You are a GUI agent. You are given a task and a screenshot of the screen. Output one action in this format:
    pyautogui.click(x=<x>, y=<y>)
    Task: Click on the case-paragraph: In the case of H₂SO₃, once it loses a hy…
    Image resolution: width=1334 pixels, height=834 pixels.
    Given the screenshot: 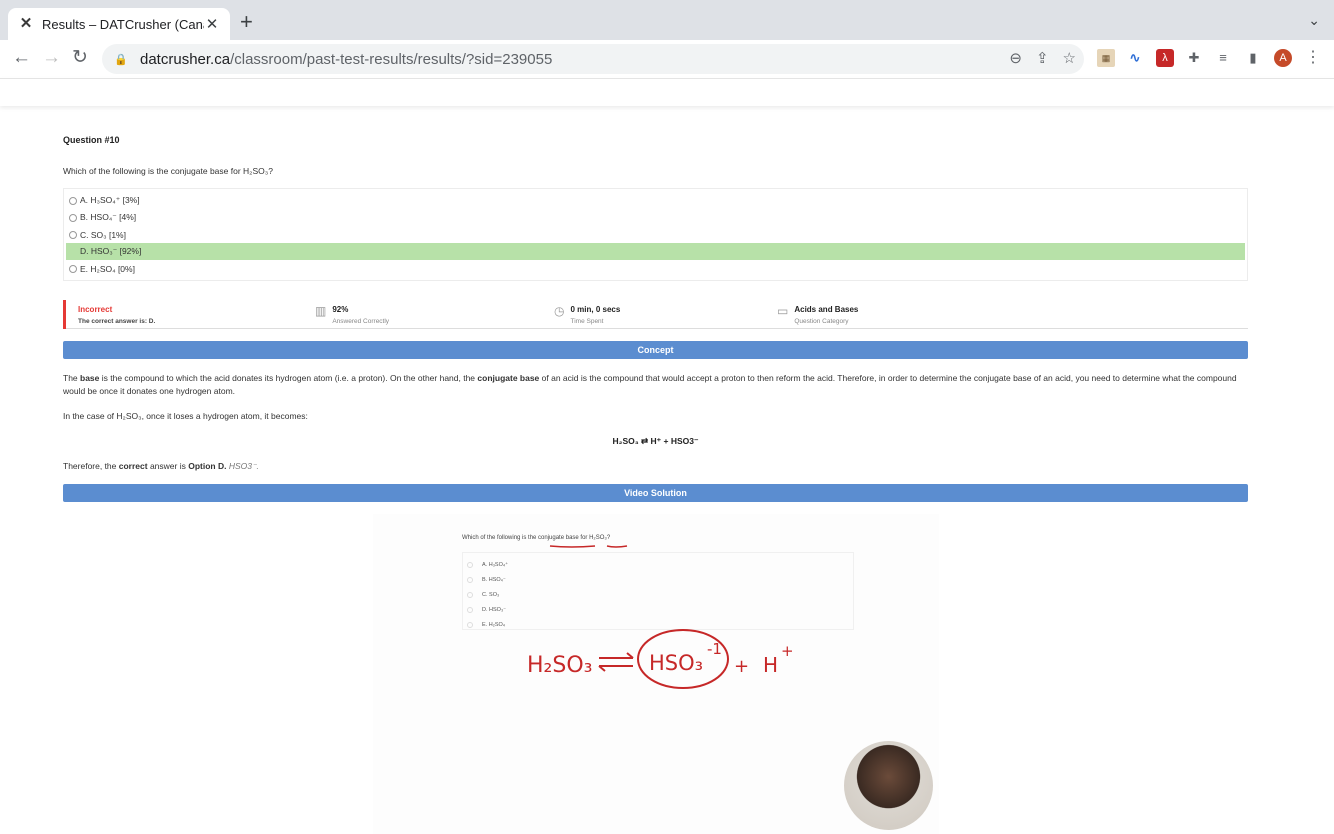 What is the action you would take?
    pyautogui.click(x=185, y=416)
    